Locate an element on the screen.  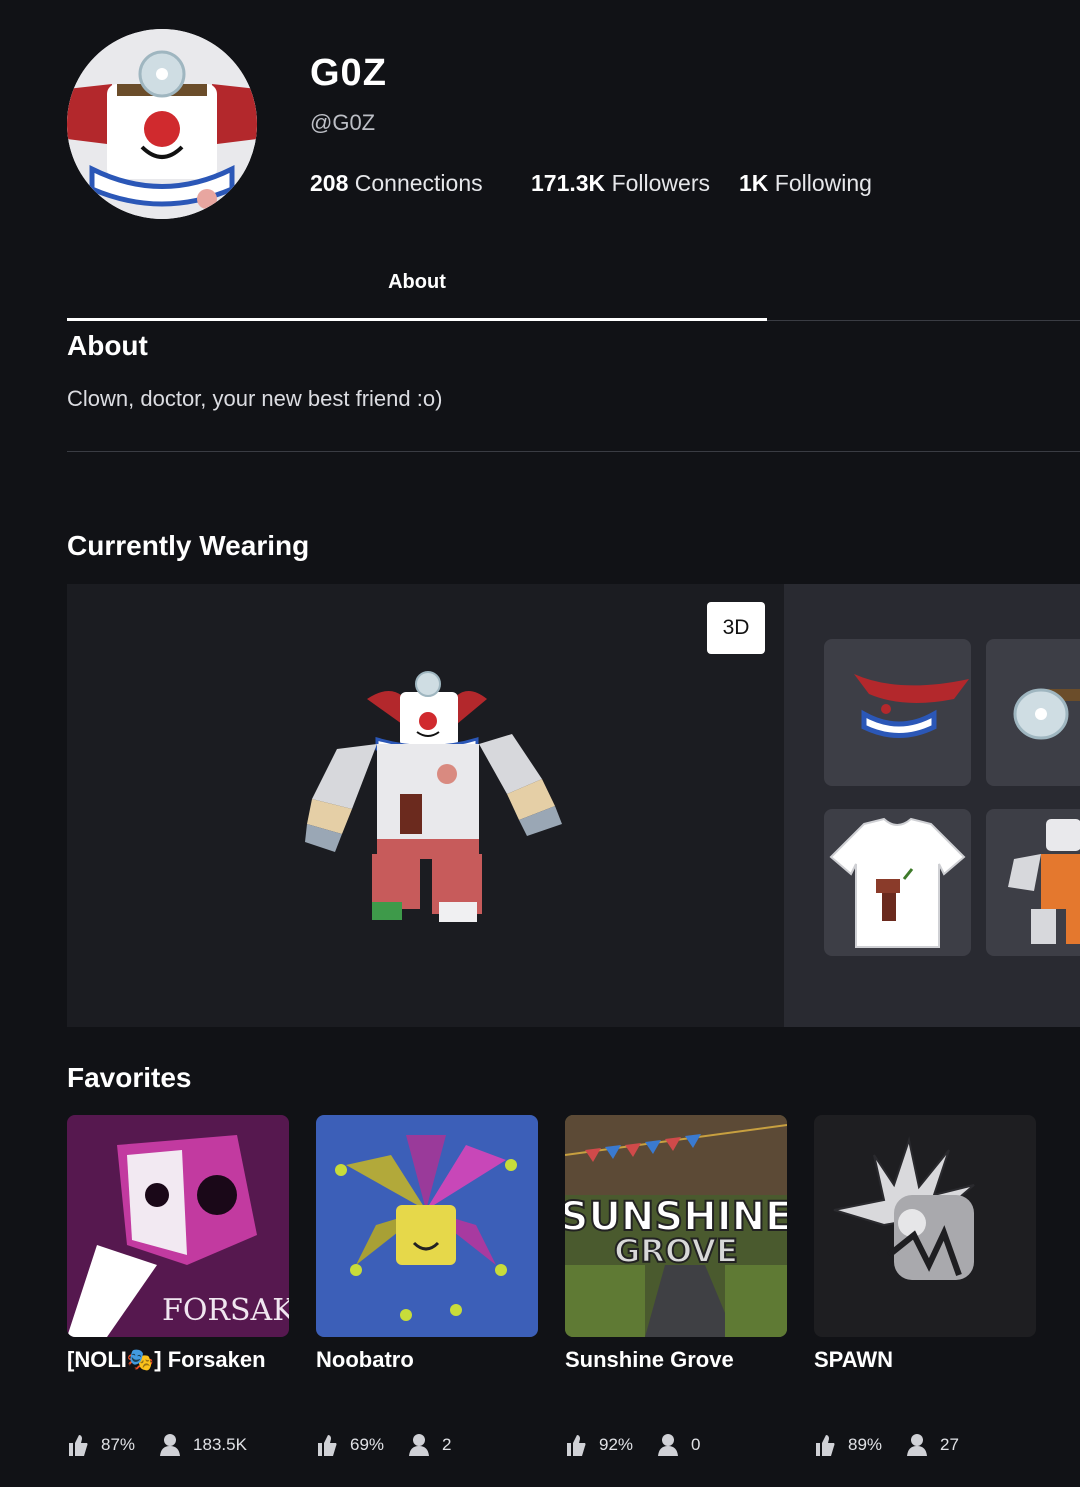
favorite-game-card: SPAWN 89% 27 is located at coordinates (925, 1285).